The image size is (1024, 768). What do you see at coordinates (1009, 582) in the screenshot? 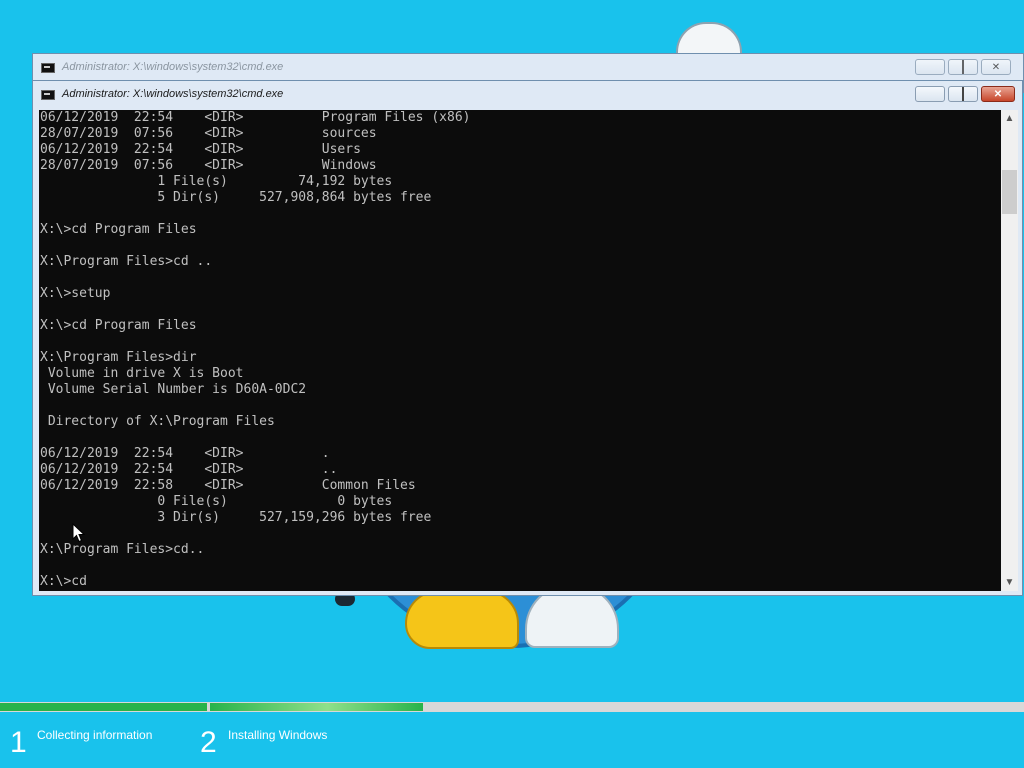
I see `scroll-down-icon: ▼` at bounding box center [1009, 582].